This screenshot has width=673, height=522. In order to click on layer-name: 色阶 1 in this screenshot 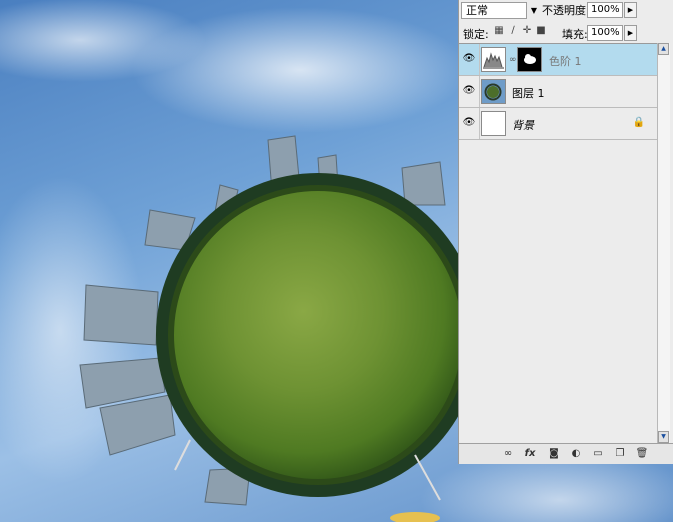, I will do `click(565, 61)`.